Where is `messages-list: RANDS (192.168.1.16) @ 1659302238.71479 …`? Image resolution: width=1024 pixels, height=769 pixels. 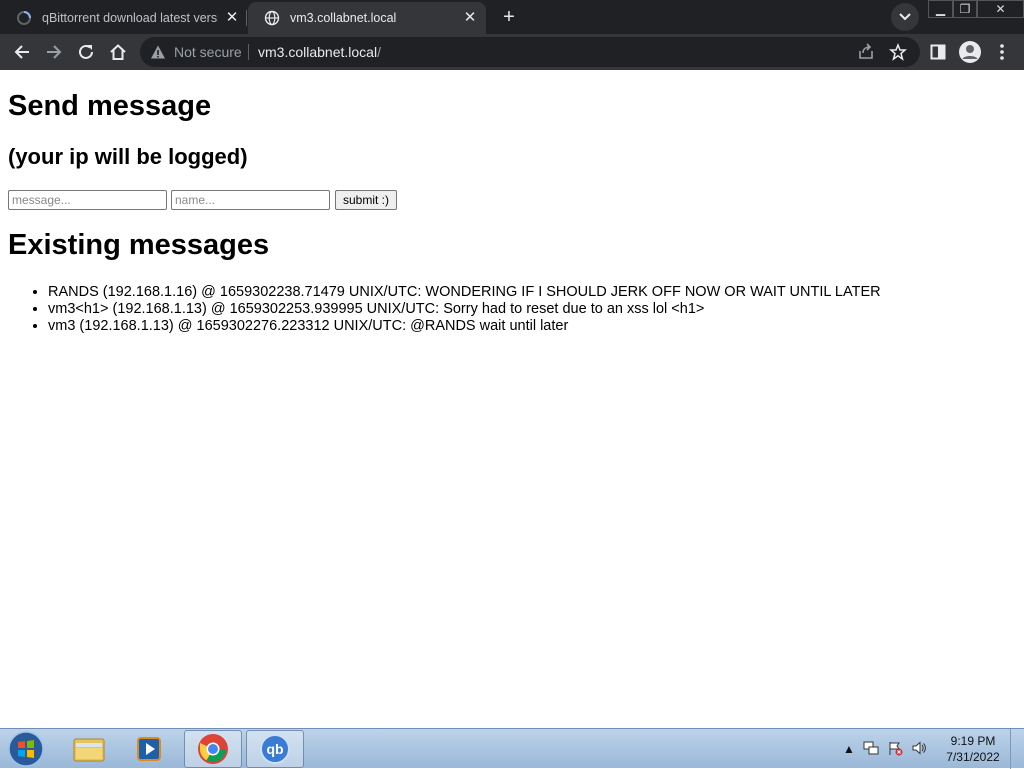 messages-list: RANDS (192.168.1.16) @ 1659302238.71479 … is located at coordinates (464, 309).